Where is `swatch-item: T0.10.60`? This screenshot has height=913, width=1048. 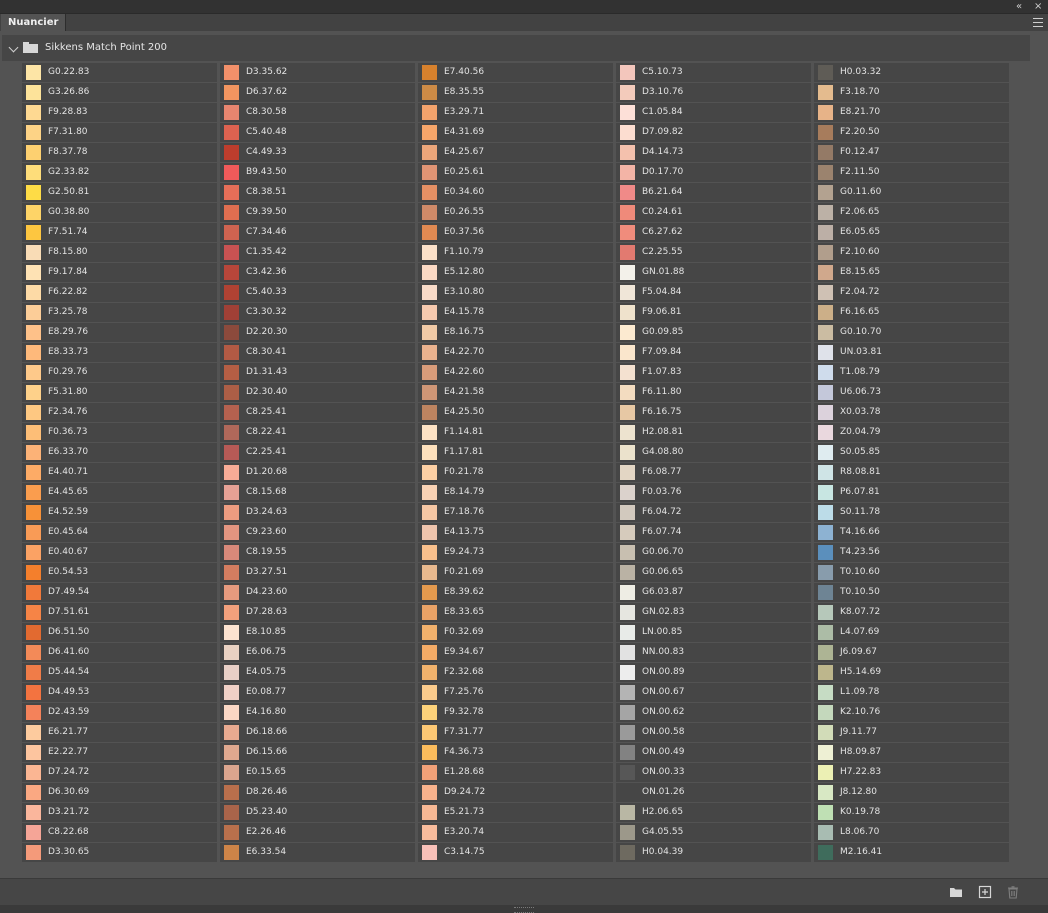 swatch-item: T0.10.60 is located at coordinates (911, 572).